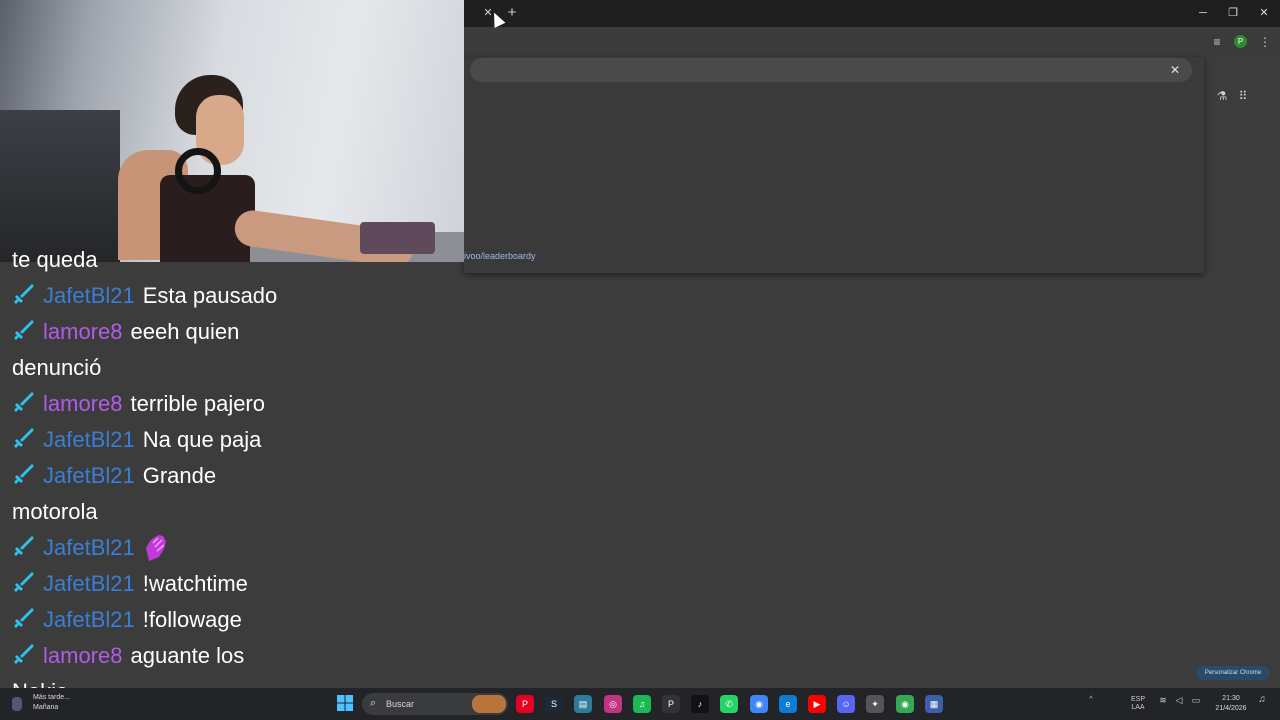 Image resolution: width=1280 pixels, height=720 pixels. What do you see at coordinates (45, 707) in the screenshot?
I see `weather-subtext: Mañana` at bounding box center [45, 707].